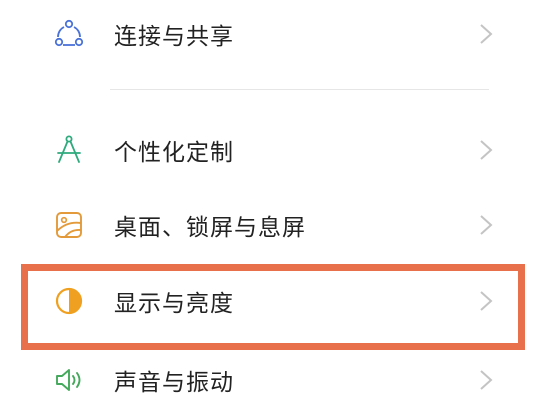 Image resolution: width=539 pixels, height=400 pixels. Describe the element at coordinates (69, 225) in the screenshot. I see `wallpaper-icon` at that location.